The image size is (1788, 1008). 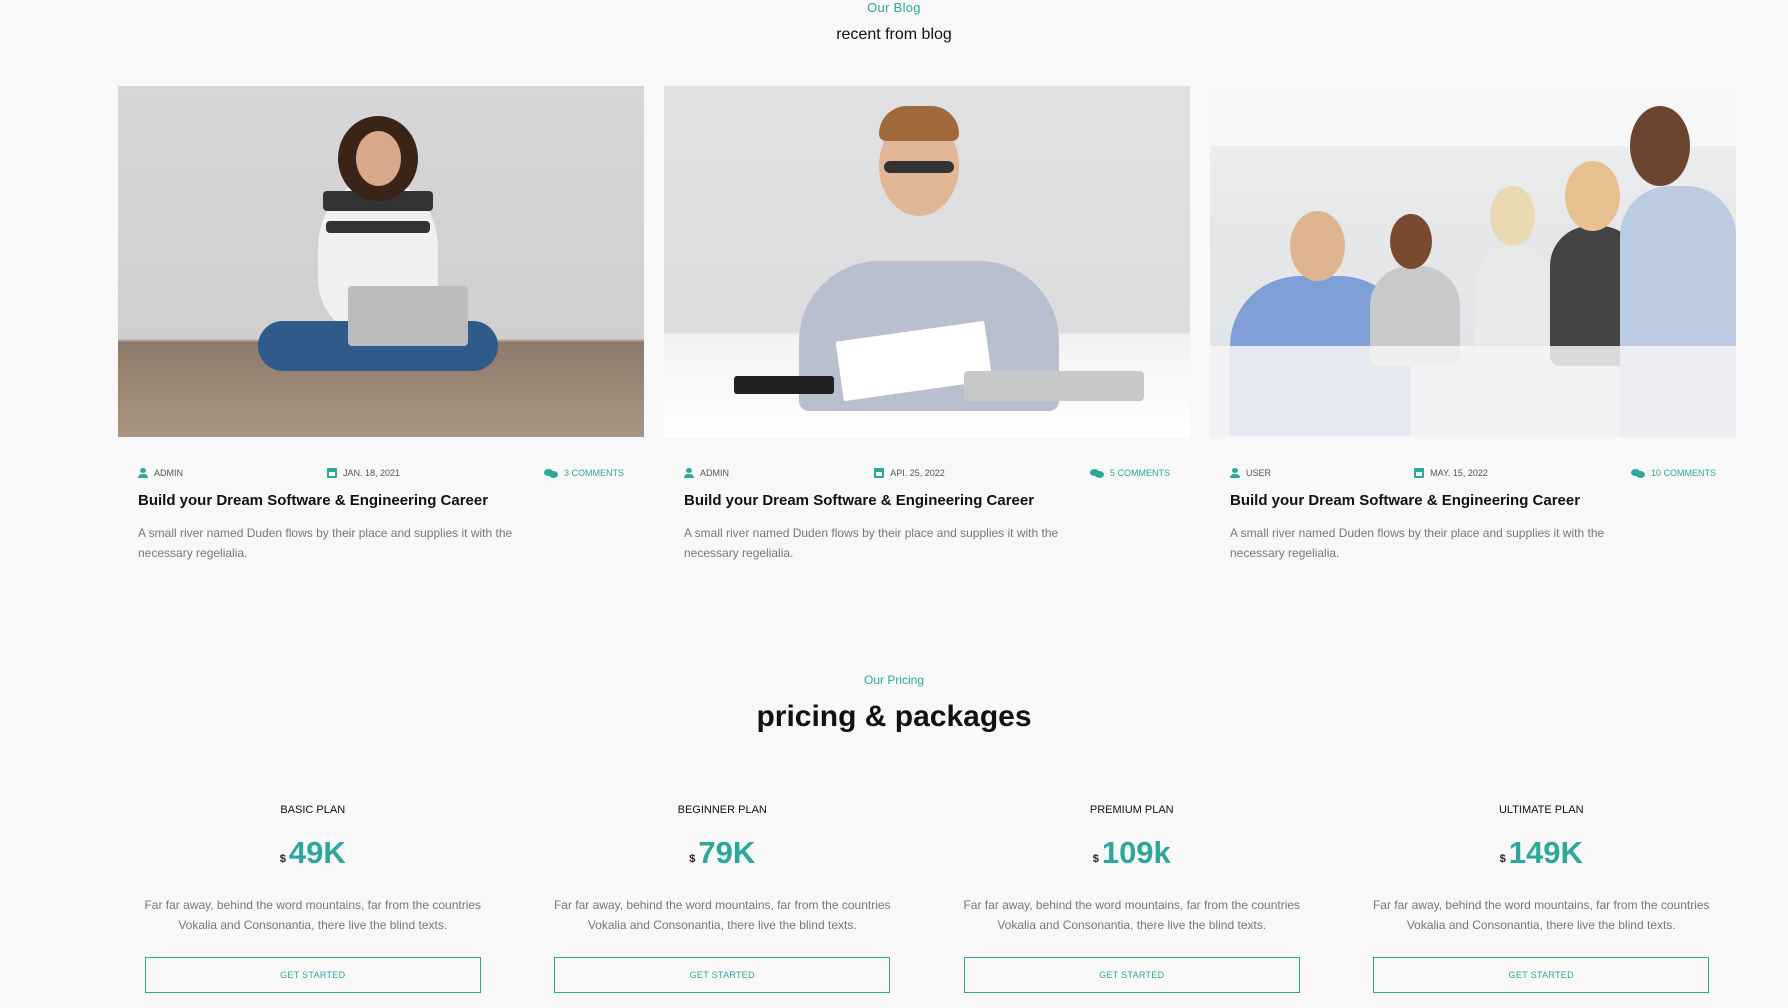 What do you see at coordinates (917, 473) in the screenshot?
I see `post-date-label: API. 25, 2022` at bounding box center [917, 473].